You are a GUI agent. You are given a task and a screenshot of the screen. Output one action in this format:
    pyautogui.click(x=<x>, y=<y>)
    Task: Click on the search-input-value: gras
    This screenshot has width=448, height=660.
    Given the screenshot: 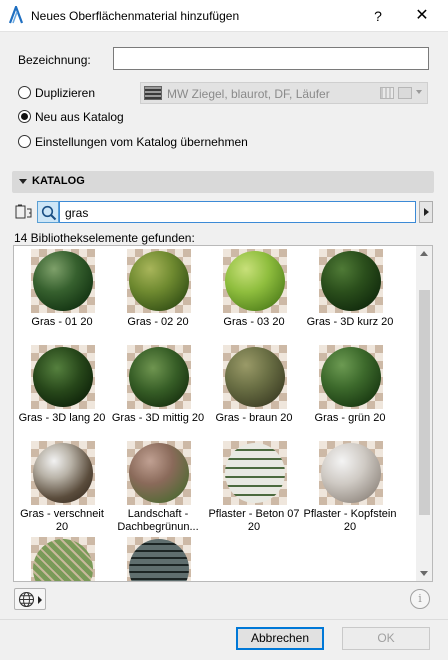 What is the action you would take?
    pyautogui.click(x=77, y=213)
    